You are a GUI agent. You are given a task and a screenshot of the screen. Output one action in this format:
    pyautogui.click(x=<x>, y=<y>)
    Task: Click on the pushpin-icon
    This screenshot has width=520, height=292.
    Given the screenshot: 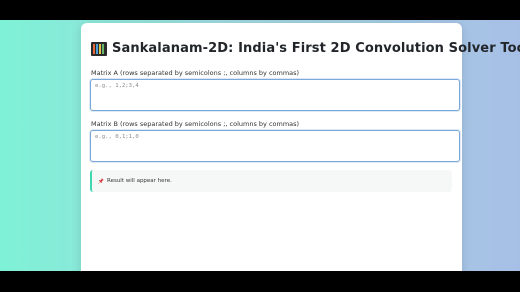 What is the action you would take?
    pyautogui.click(x=101, y=181)
    